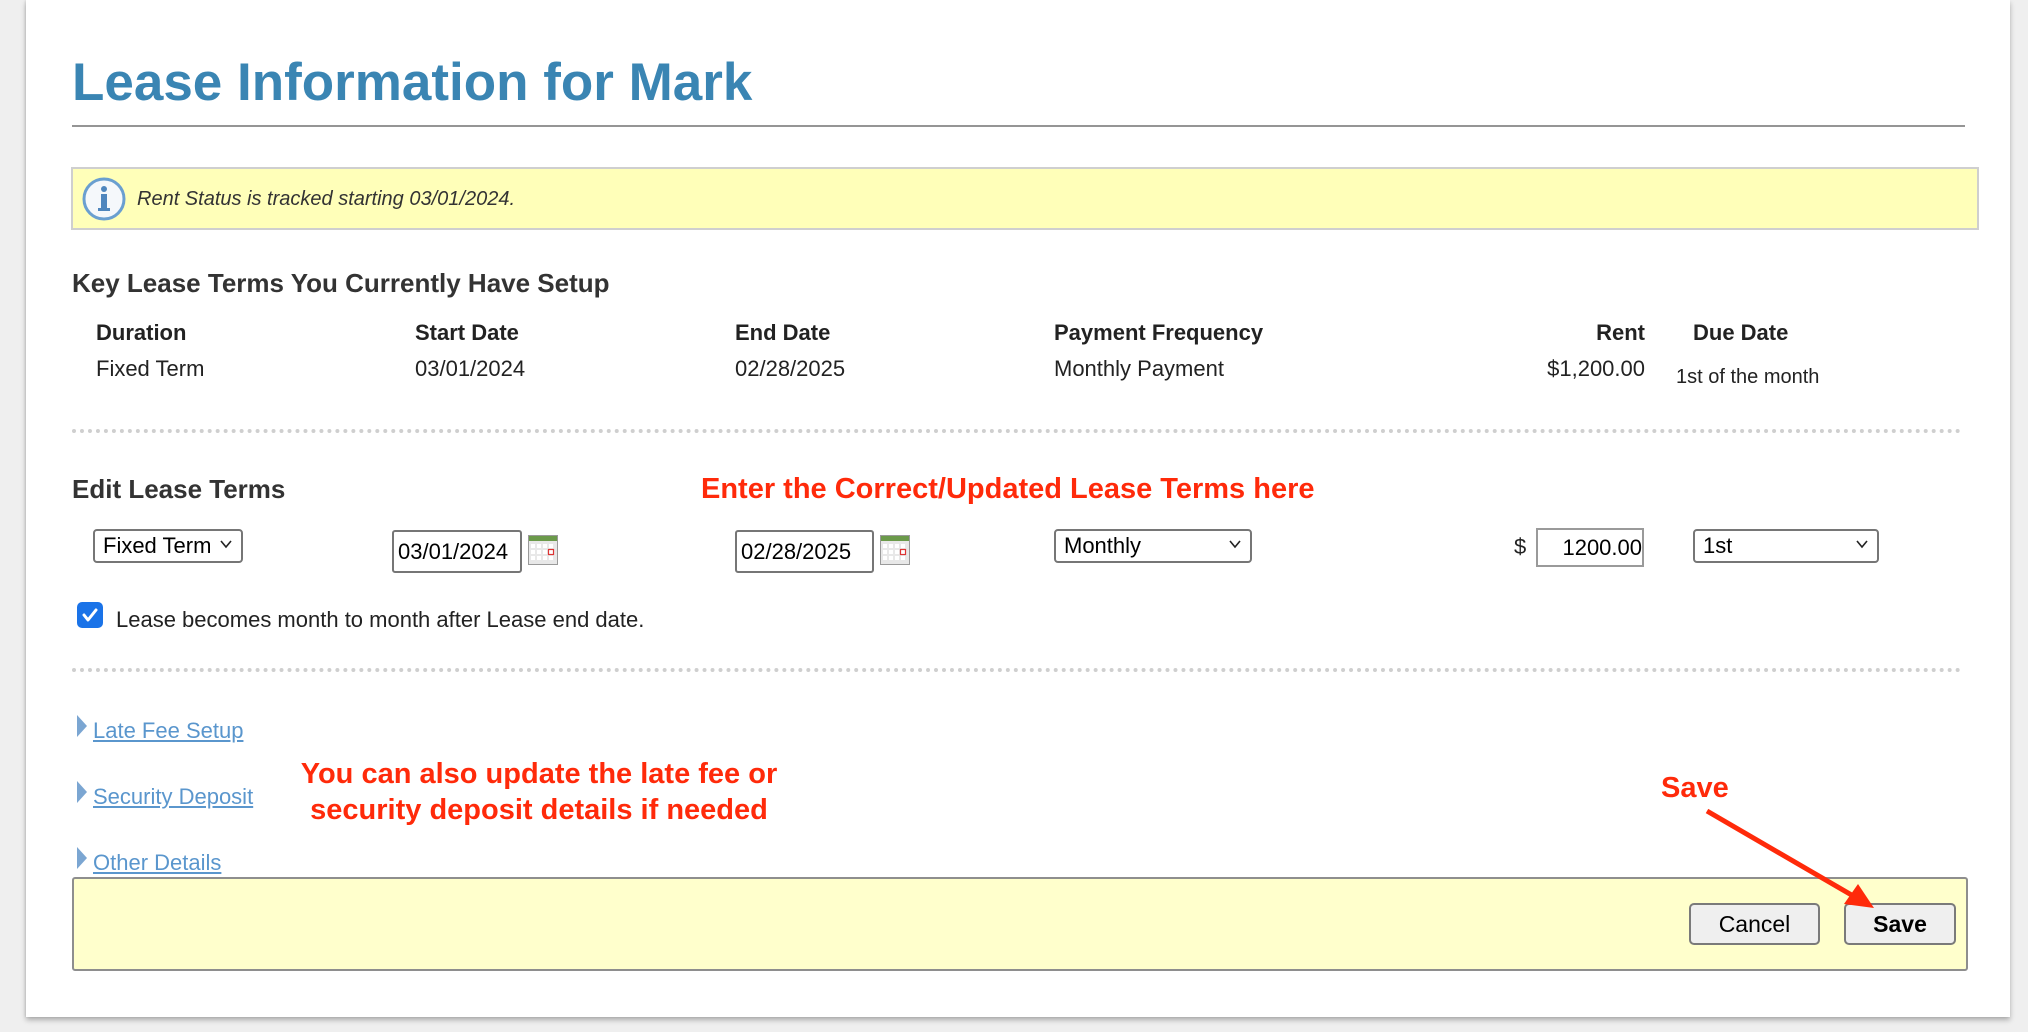  What do you see at coordinates (1103, 545) in the screenshot?
I see `payment-frequency-value: Monthly` at bounding box center [1103, 545].